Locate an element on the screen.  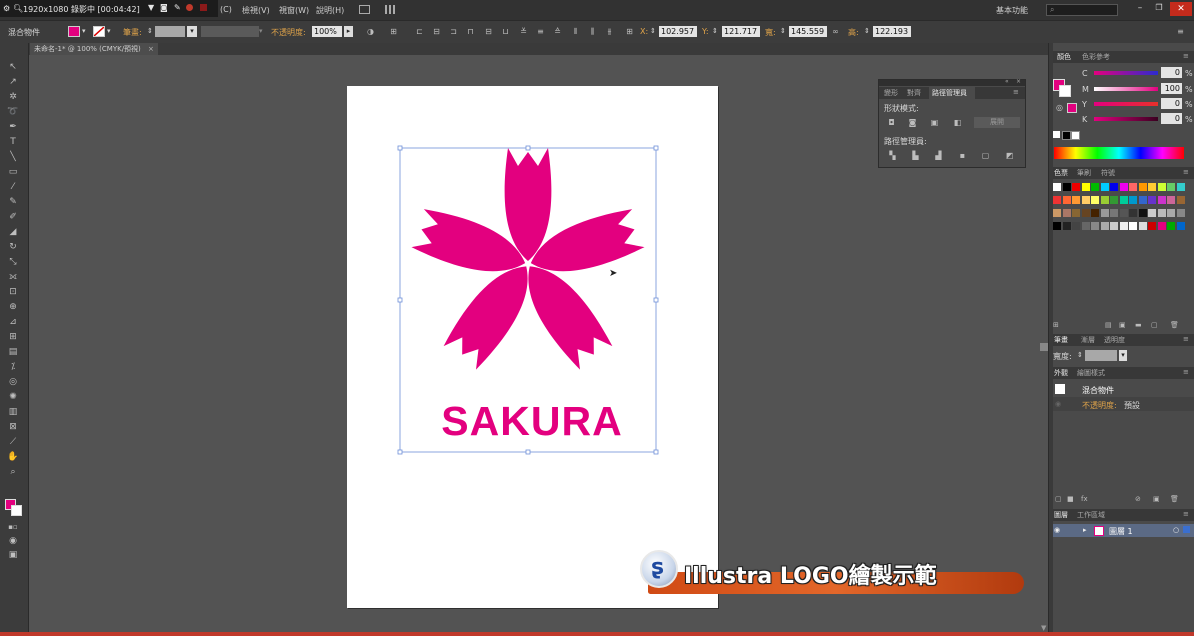
tab-swatches: 色票 is located at coordinates (1061, 173).